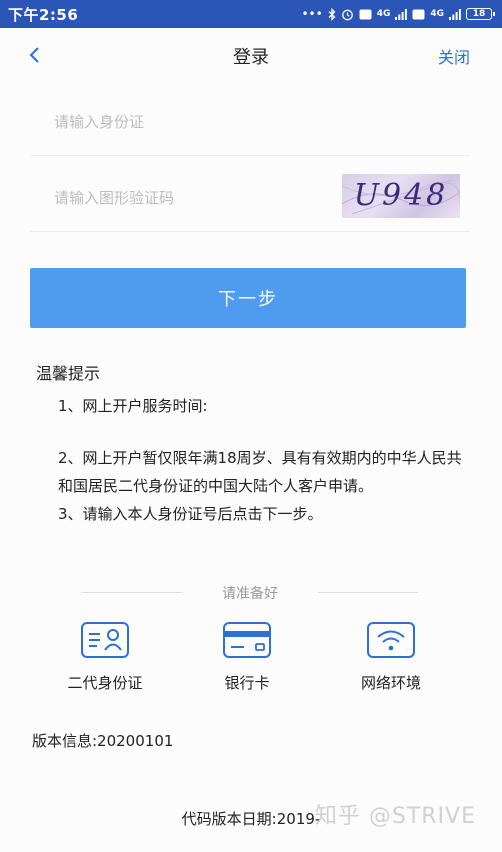  What do you see at coordinates (401, 14) in the screenshot?
I see `signal-icon` at bounding box center [401, 14].